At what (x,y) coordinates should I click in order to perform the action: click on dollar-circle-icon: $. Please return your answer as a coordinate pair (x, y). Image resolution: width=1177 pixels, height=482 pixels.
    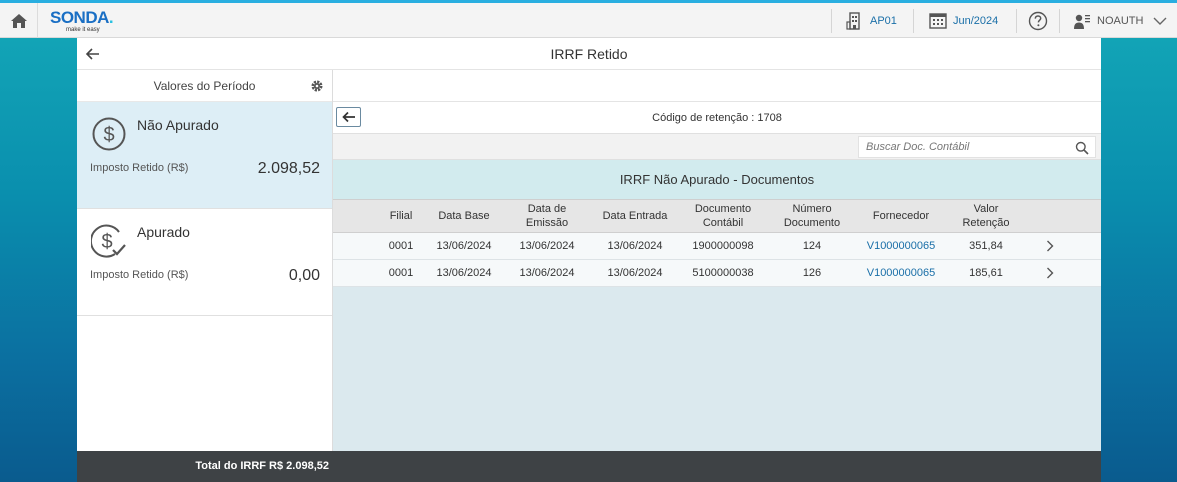
    Looking at the image, I should click on (109, 134).